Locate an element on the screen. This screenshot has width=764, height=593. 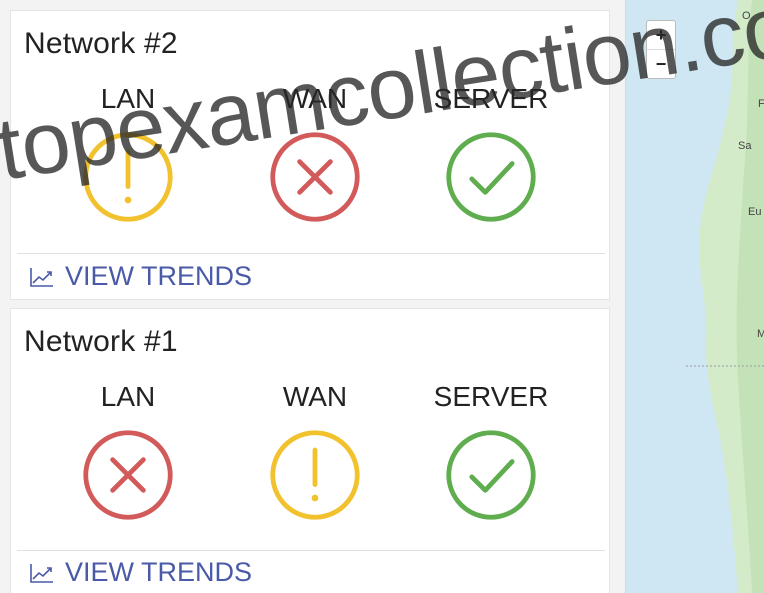
zoom-out-button: − is located at coordinates (661, 63).